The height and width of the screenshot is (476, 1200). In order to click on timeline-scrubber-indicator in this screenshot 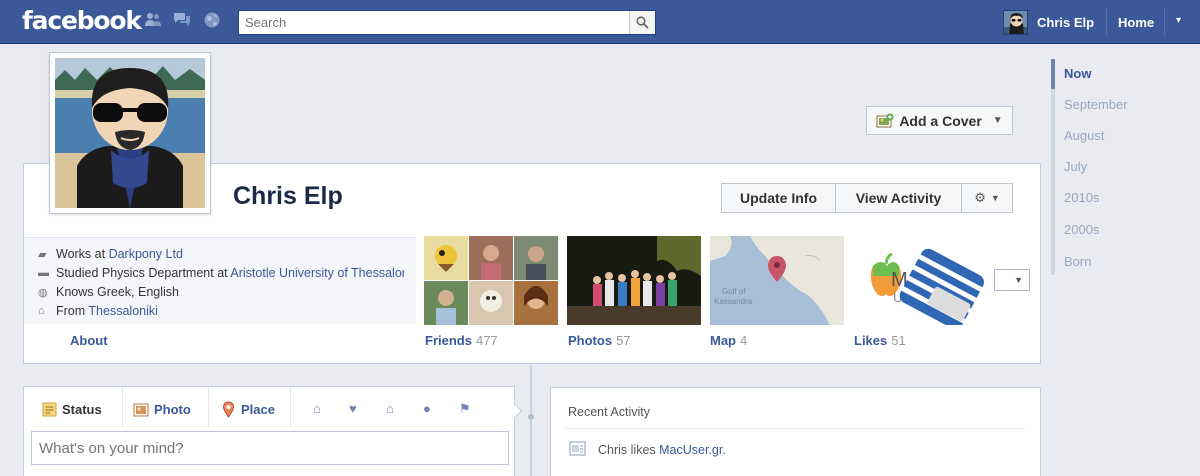, I will do `click(1053, 74)`.